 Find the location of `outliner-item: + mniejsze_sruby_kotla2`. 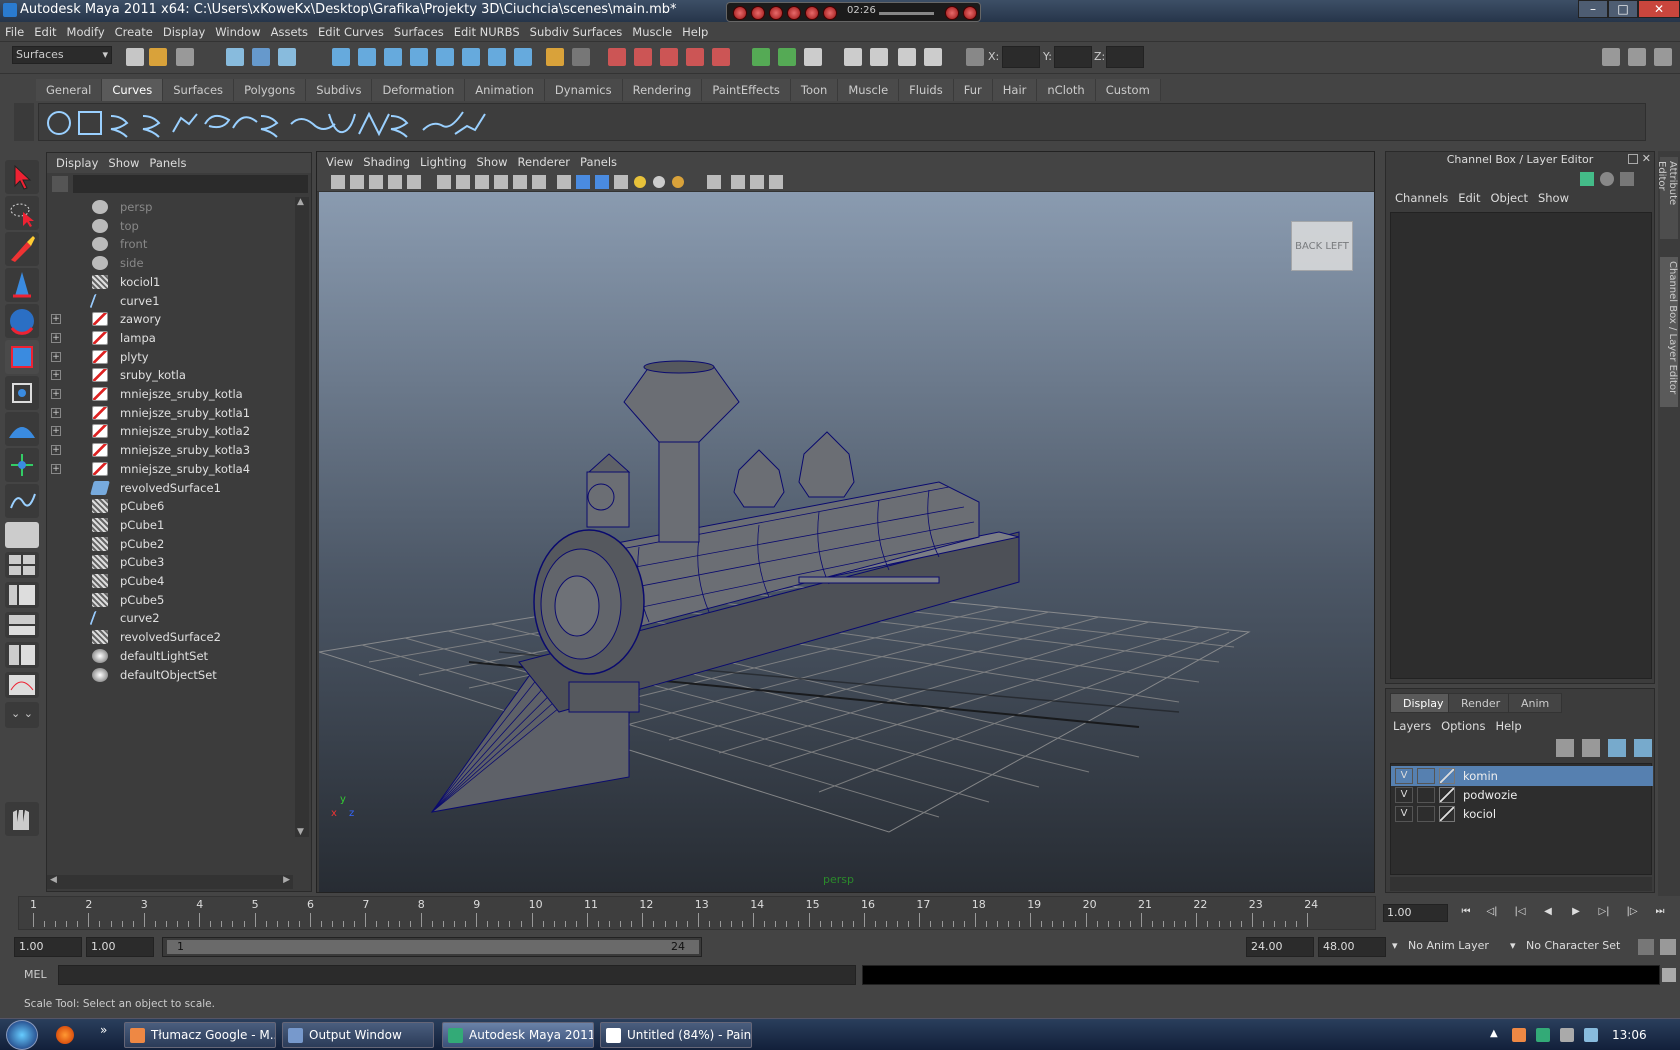

outliner-item: + mniejsze_sruby_kotla2 is located at coordinates (170, 431).